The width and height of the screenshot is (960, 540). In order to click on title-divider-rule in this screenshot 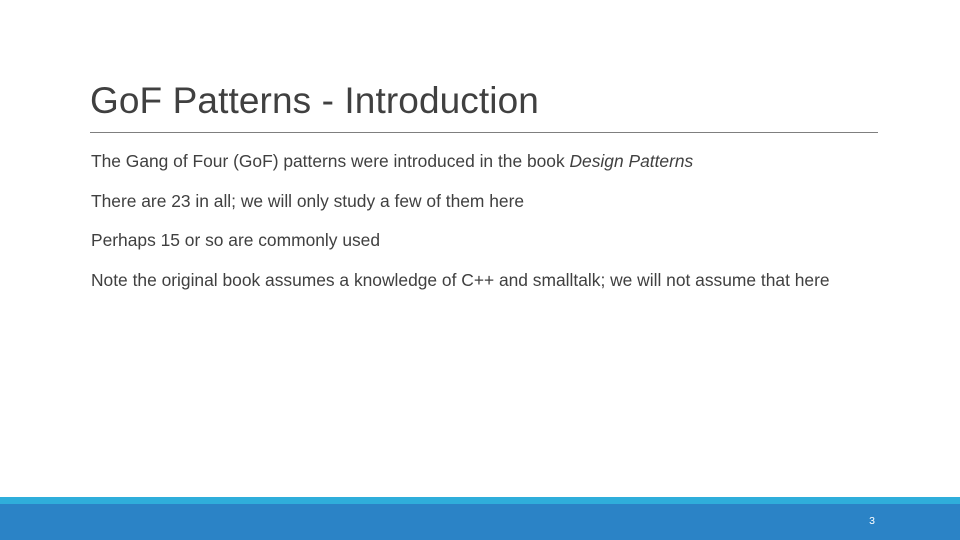, I will do `click(484, 132)`.